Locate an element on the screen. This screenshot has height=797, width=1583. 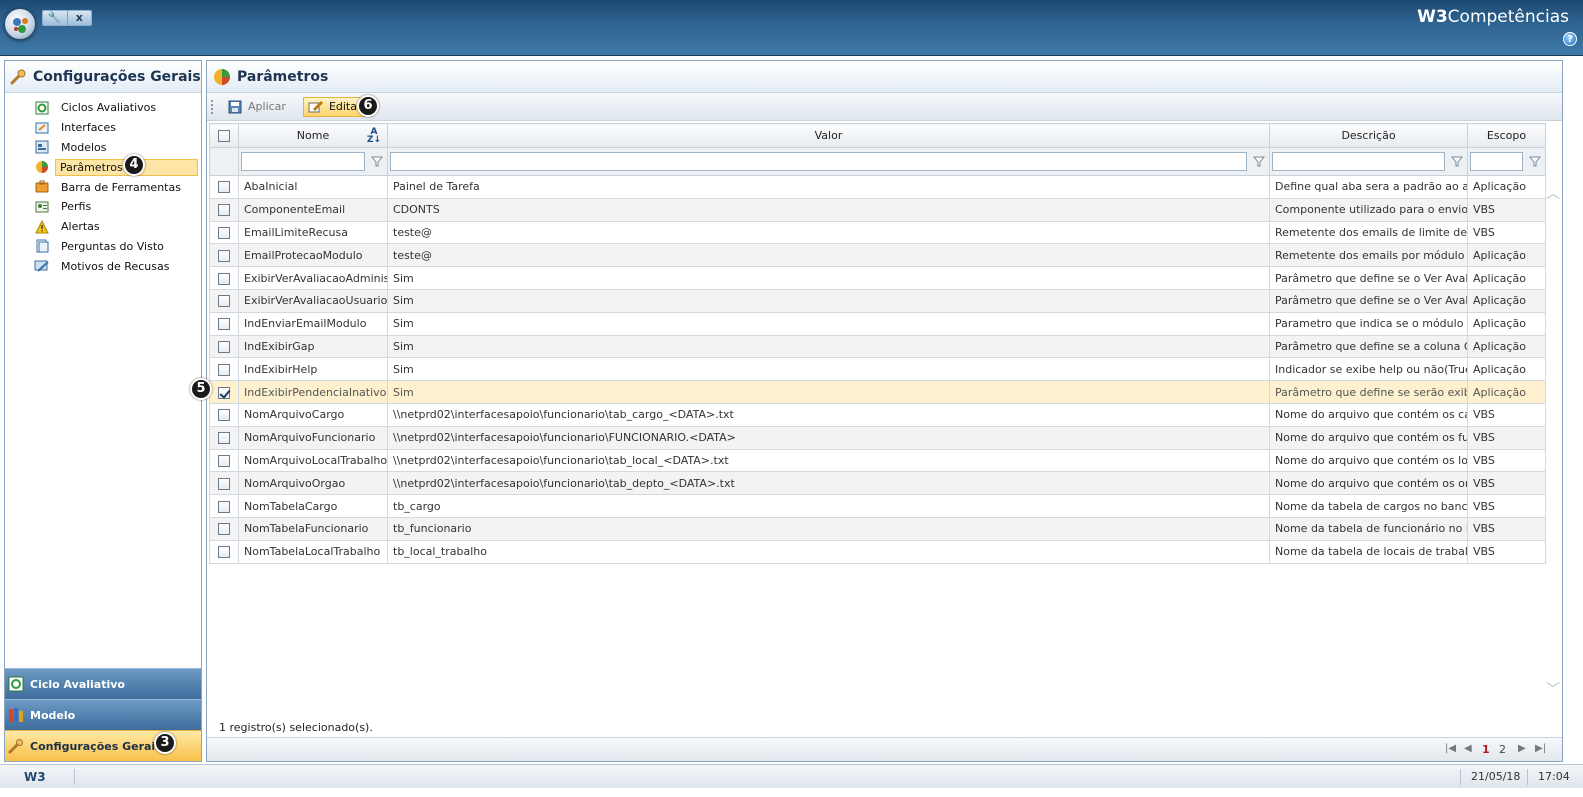
column-header-description: Descrição is located at coordinates (1368, 135).